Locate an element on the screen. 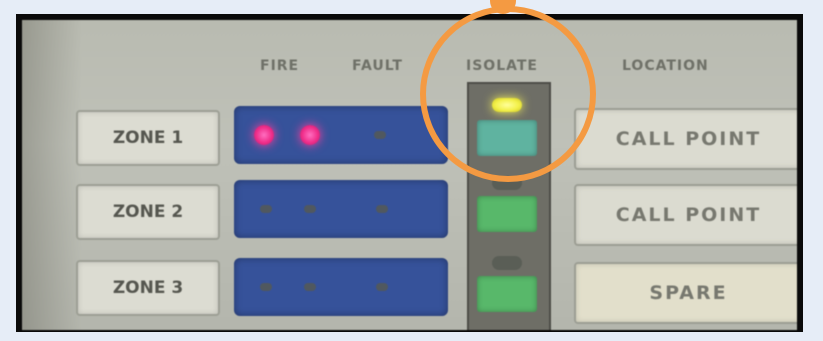 The height and width of the screenshot is (341, 823). zone-1-fire-led-b is located at coordinates (310, 135).